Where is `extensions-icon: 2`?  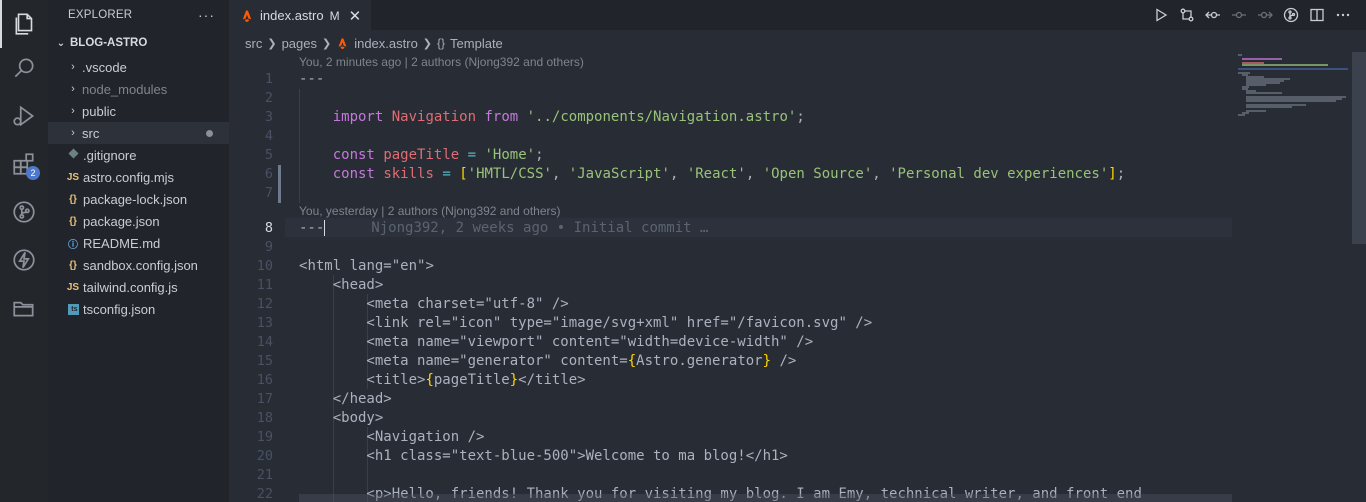 extensions-icon: 2 is located at coordinates (24, 164).